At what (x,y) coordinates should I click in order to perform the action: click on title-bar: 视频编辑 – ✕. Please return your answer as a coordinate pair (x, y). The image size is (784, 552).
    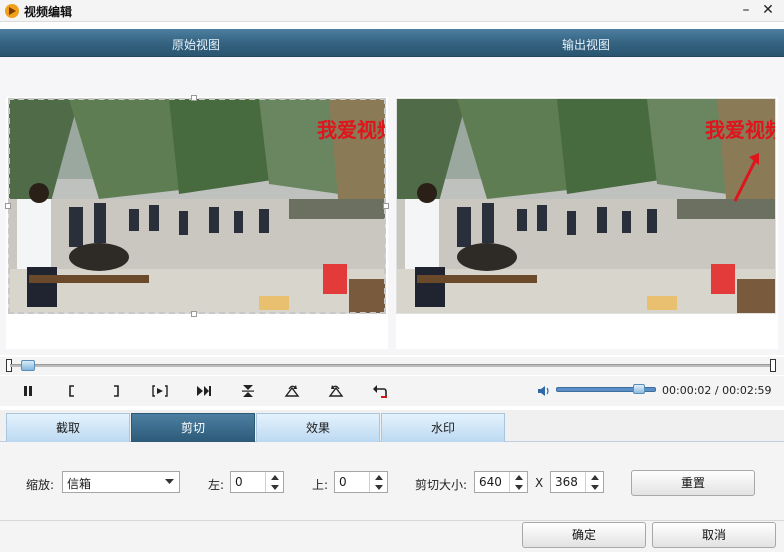
    Looking at the image, I should click on (392, 11).